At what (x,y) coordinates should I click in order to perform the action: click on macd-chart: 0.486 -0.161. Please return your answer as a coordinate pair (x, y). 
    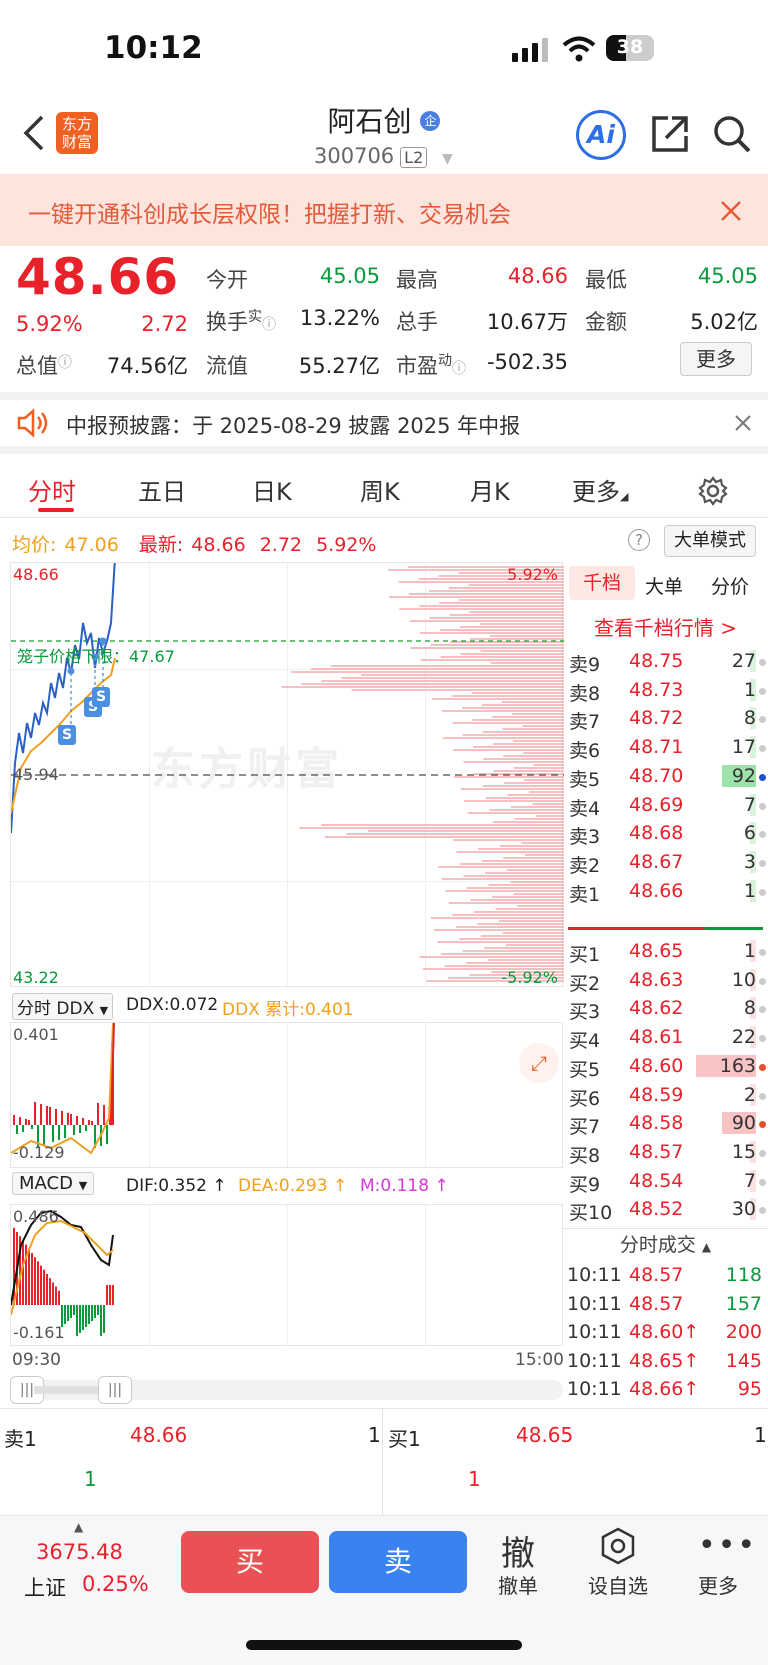
    Looking at the image, I should click on (286, 1275).